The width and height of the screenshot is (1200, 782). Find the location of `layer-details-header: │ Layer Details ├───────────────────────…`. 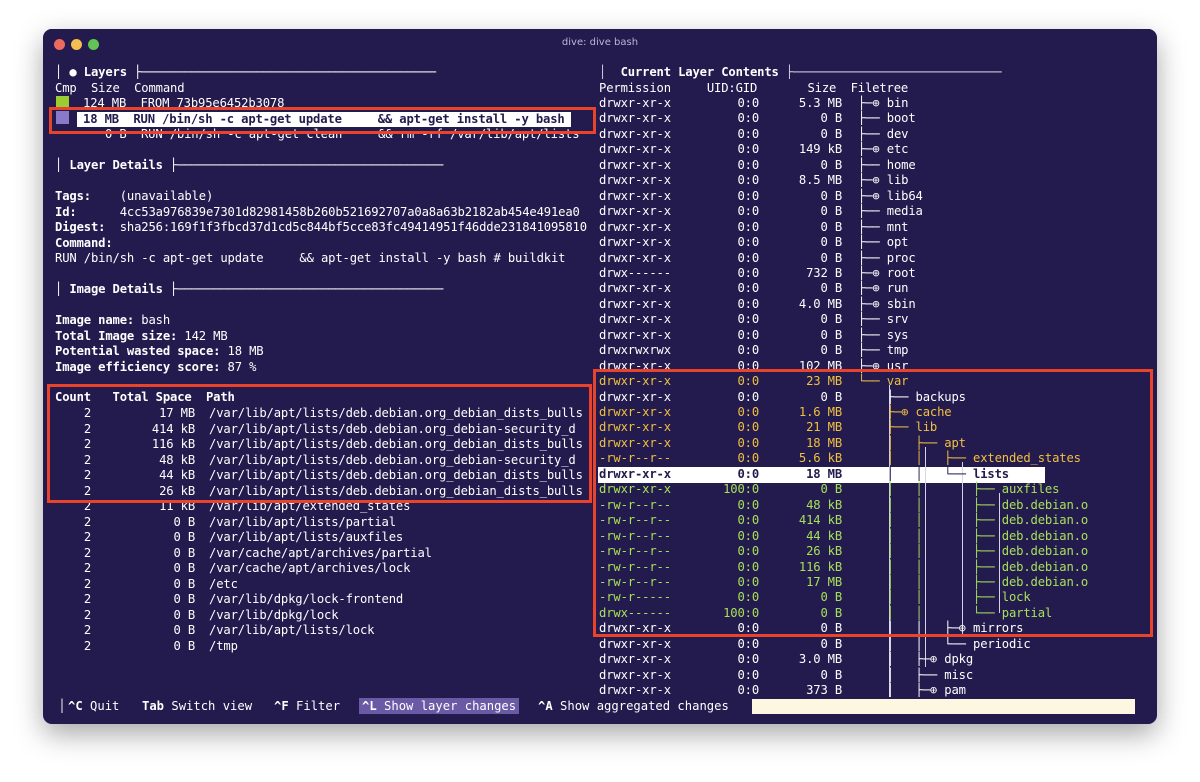

layer-details-header: │ Layer Details ├───────────────────────… is located at coordinates (249, 165).